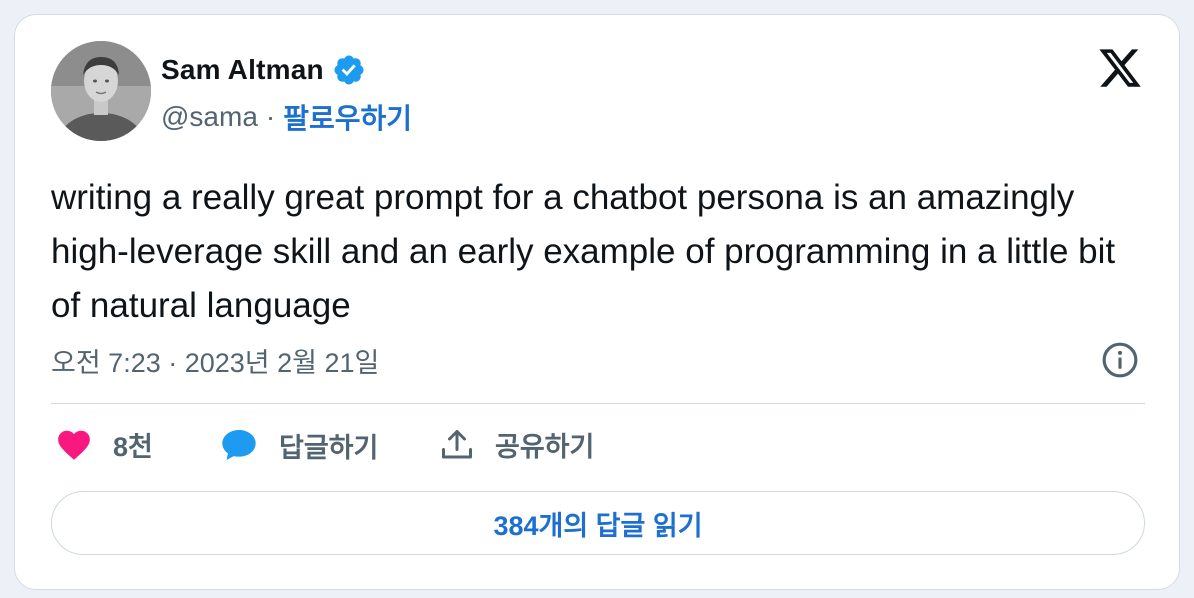 This screenshot has height=598, width=1194. I want to click on author-name-row: Sam Altman, so click(263, 70).